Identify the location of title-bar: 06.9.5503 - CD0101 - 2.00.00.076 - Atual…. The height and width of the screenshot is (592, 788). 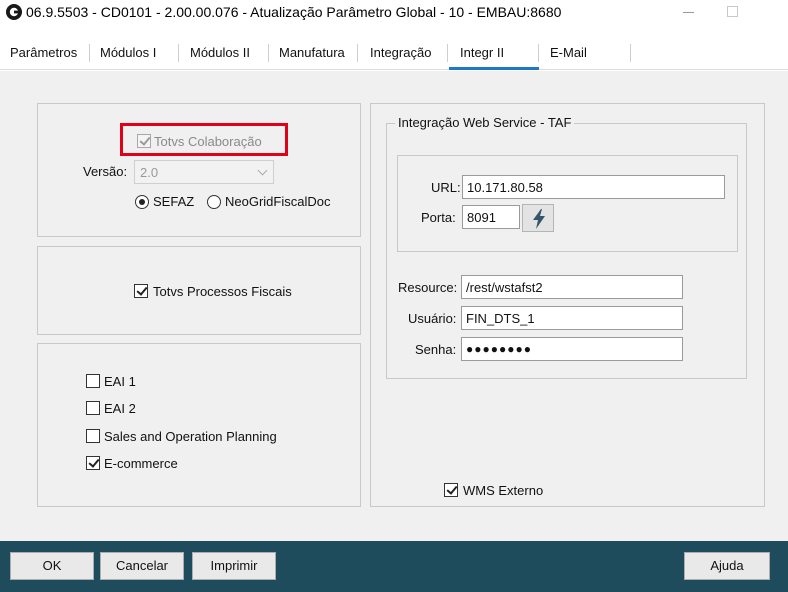
(394, 13).